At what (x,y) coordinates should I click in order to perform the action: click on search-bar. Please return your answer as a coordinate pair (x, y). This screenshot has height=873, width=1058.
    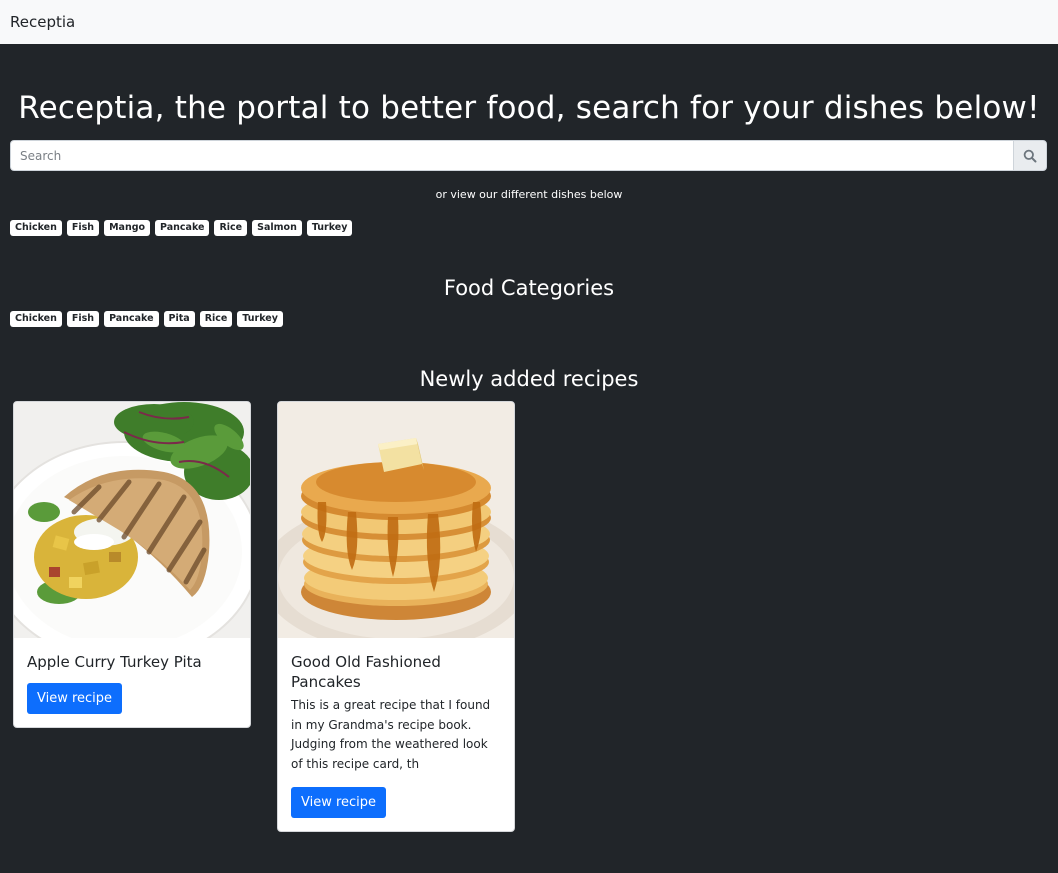
    Looking at the image, I should click on (528, 155).